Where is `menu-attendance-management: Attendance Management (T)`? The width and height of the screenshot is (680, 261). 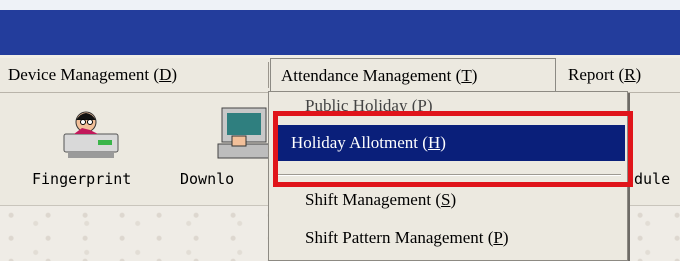
menu-attendance-management: Attendance Management (T) is located at coordinates (413, 75).